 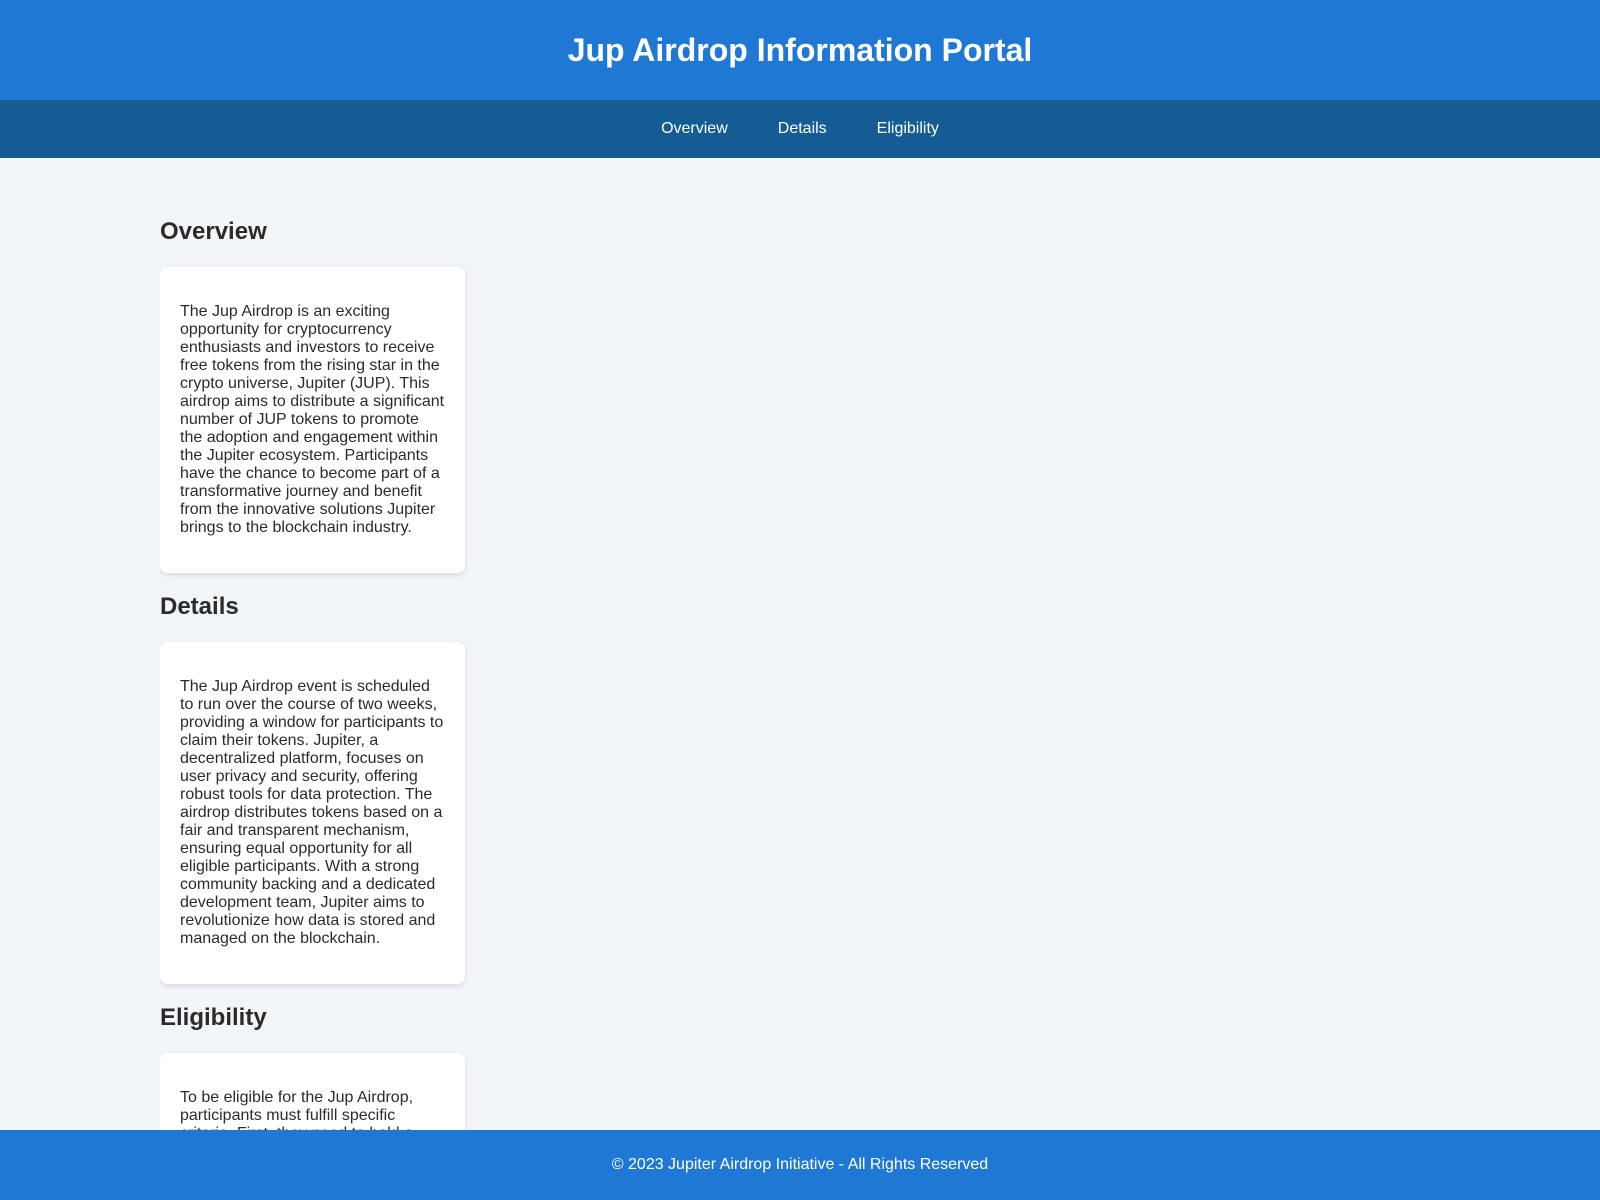 I want to click on overview-heading: Overview, so click(x=213, y=231).